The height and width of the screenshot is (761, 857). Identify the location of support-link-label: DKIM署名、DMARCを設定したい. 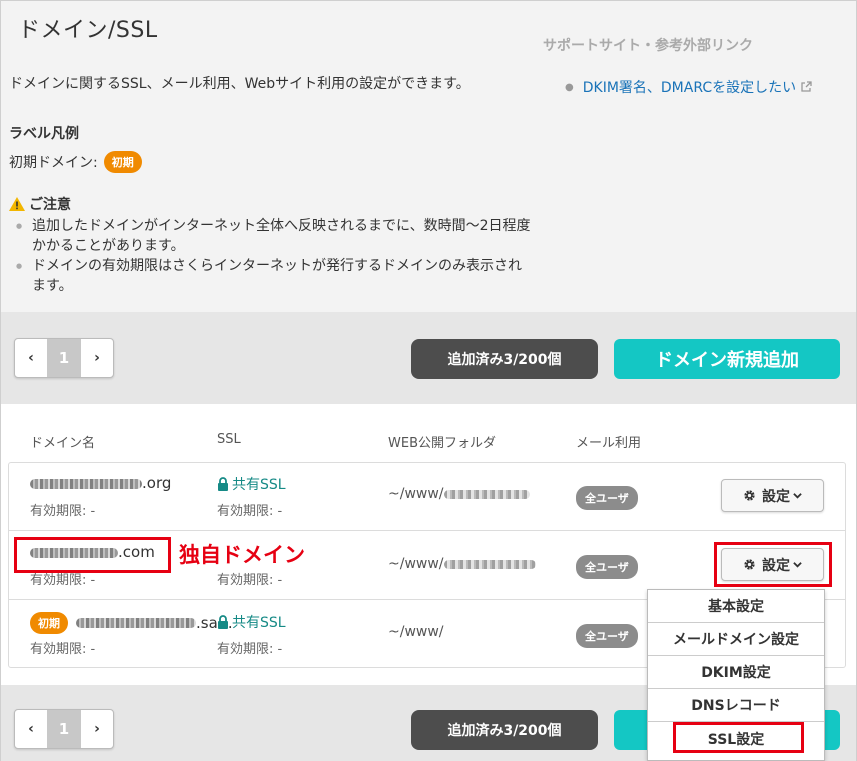
(689, 88).